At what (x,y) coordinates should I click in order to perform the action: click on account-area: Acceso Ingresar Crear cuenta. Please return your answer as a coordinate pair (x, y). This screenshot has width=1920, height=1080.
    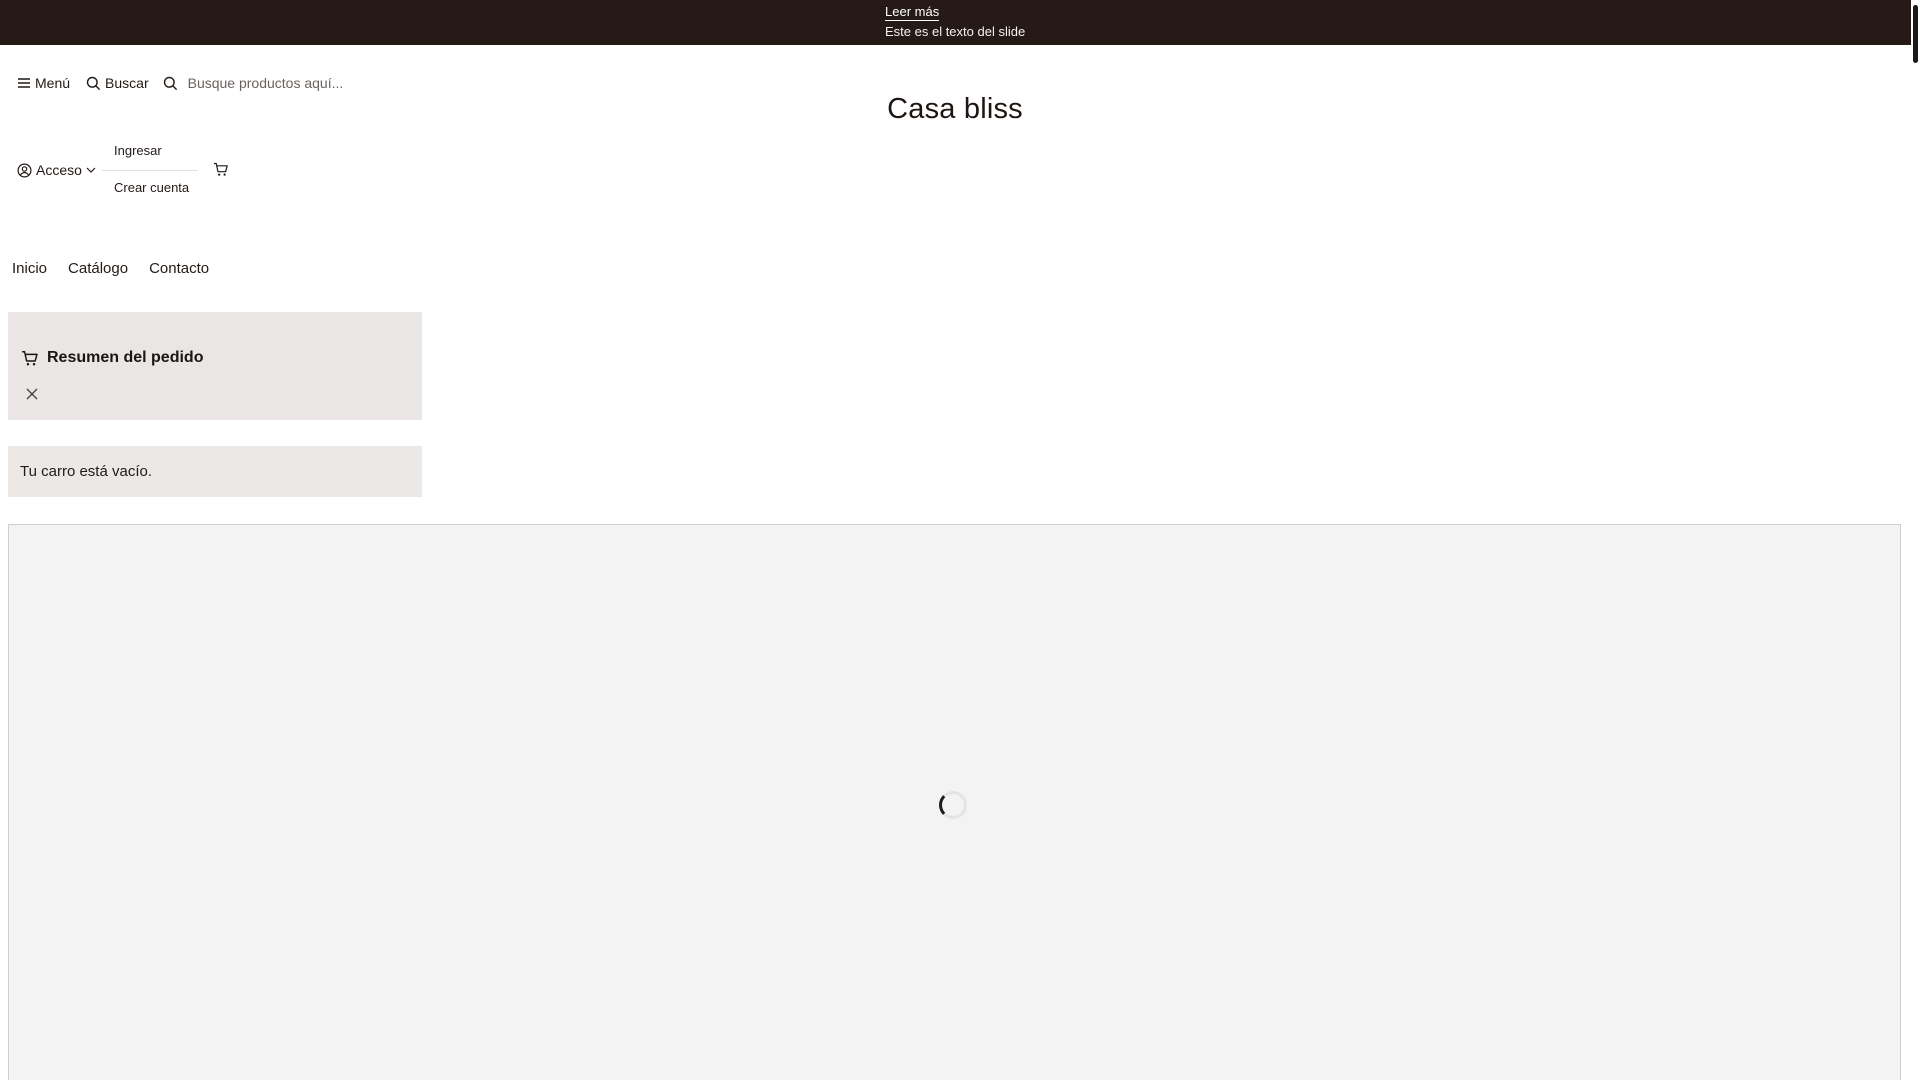
    Looking at the image, I should click on (122, 169).